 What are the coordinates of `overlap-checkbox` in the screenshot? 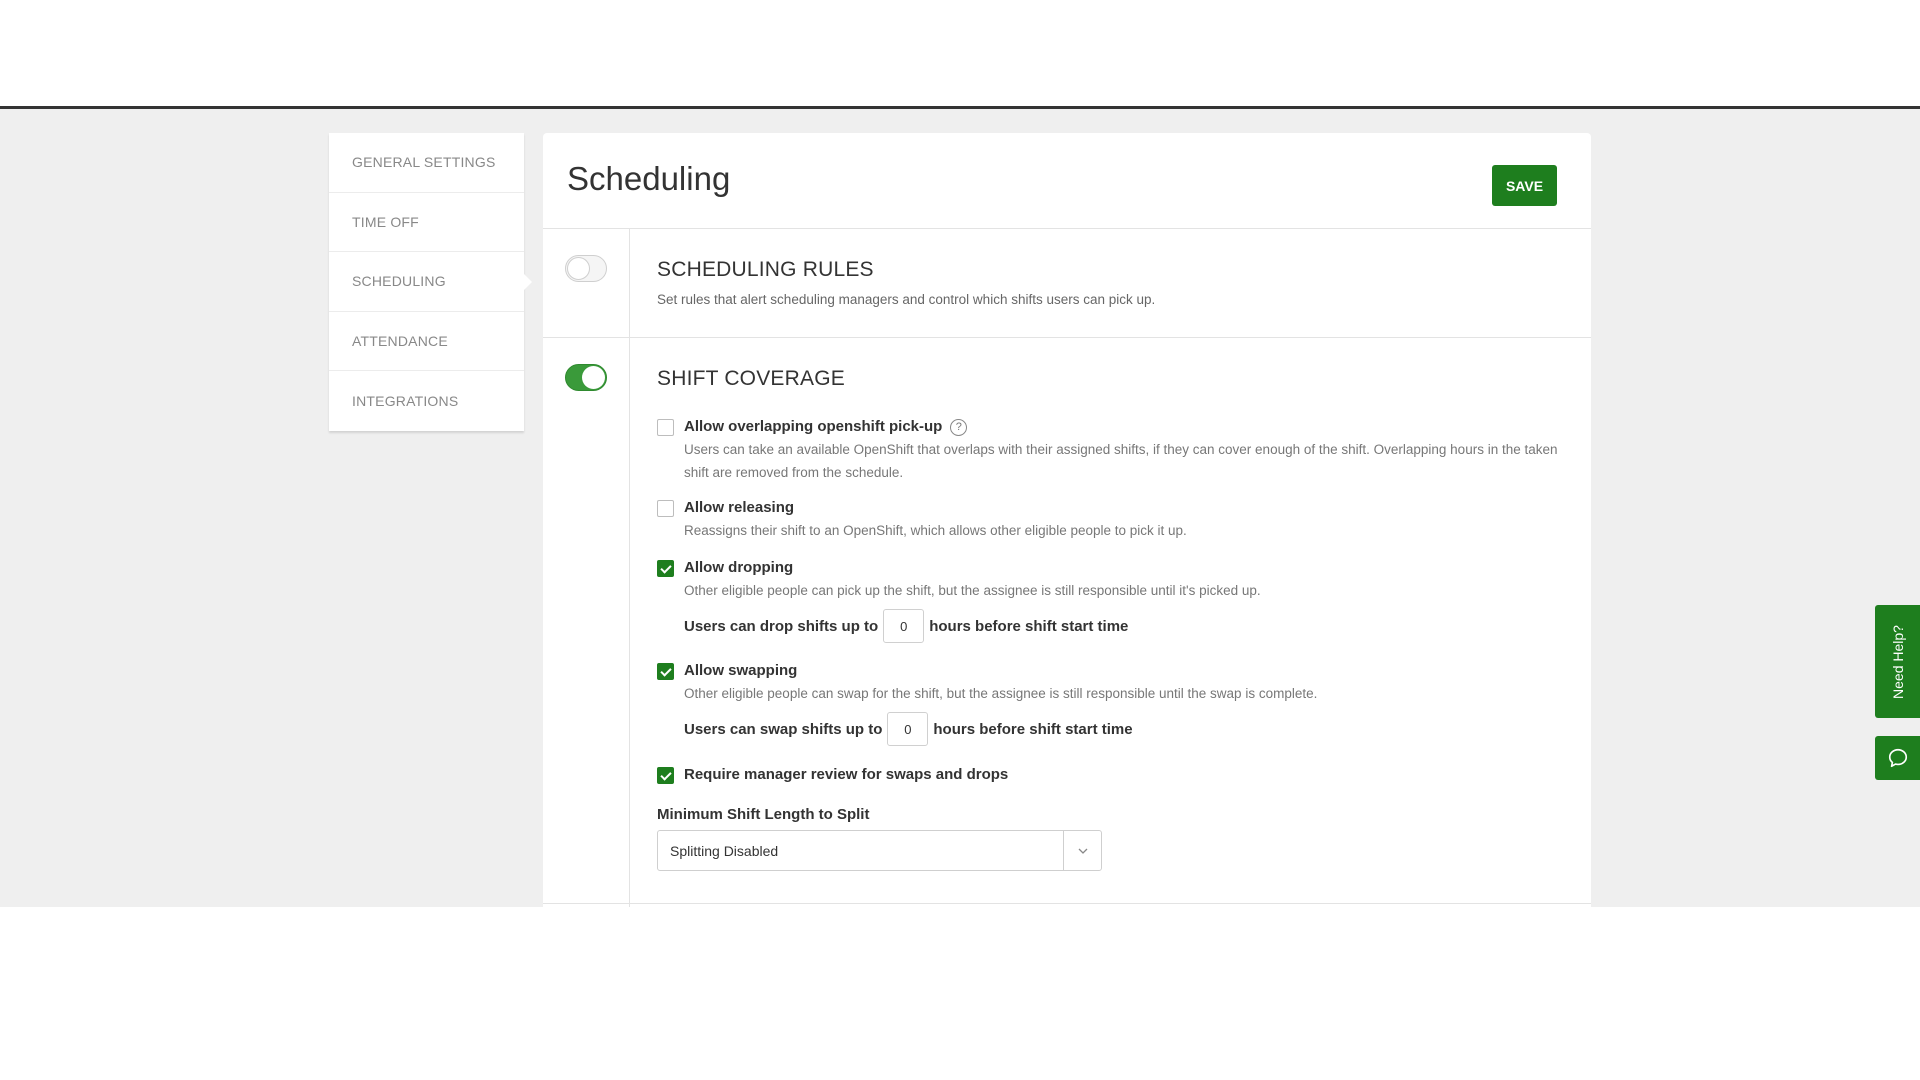 It's located at (665, 427).